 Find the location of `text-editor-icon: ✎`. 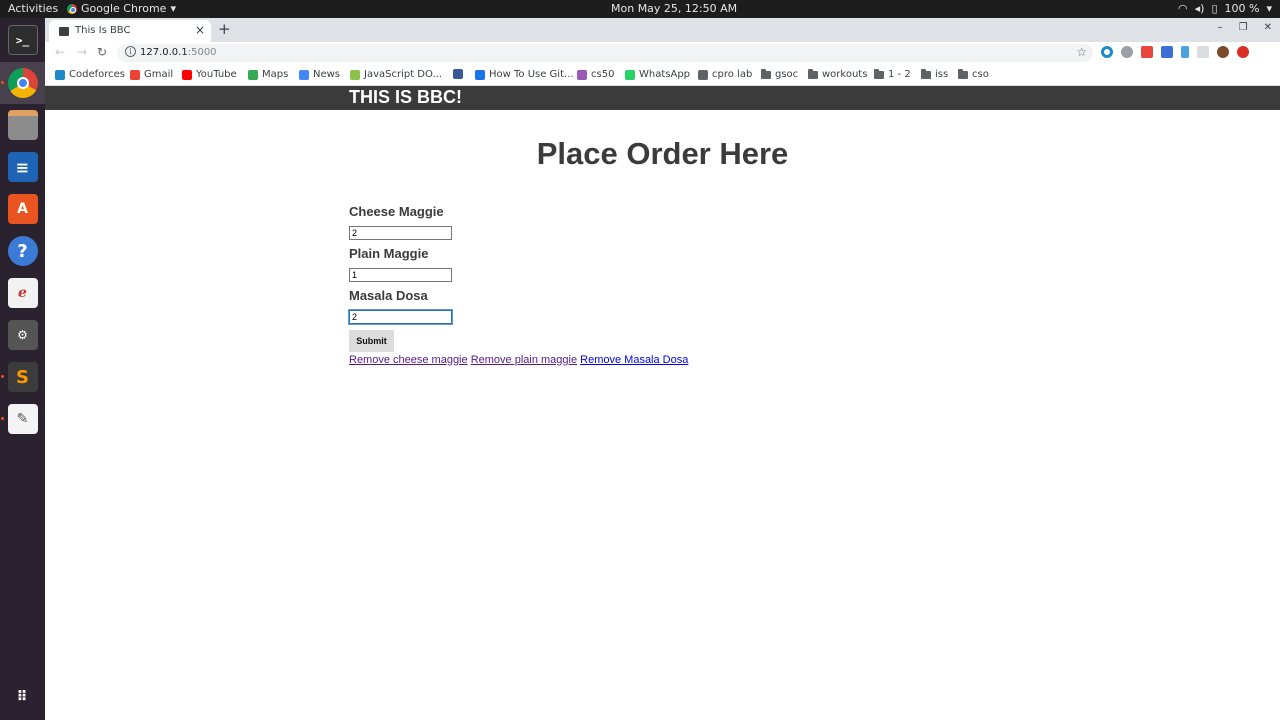

text-editor-icon: ✎ is located at coordinates (22, 419).